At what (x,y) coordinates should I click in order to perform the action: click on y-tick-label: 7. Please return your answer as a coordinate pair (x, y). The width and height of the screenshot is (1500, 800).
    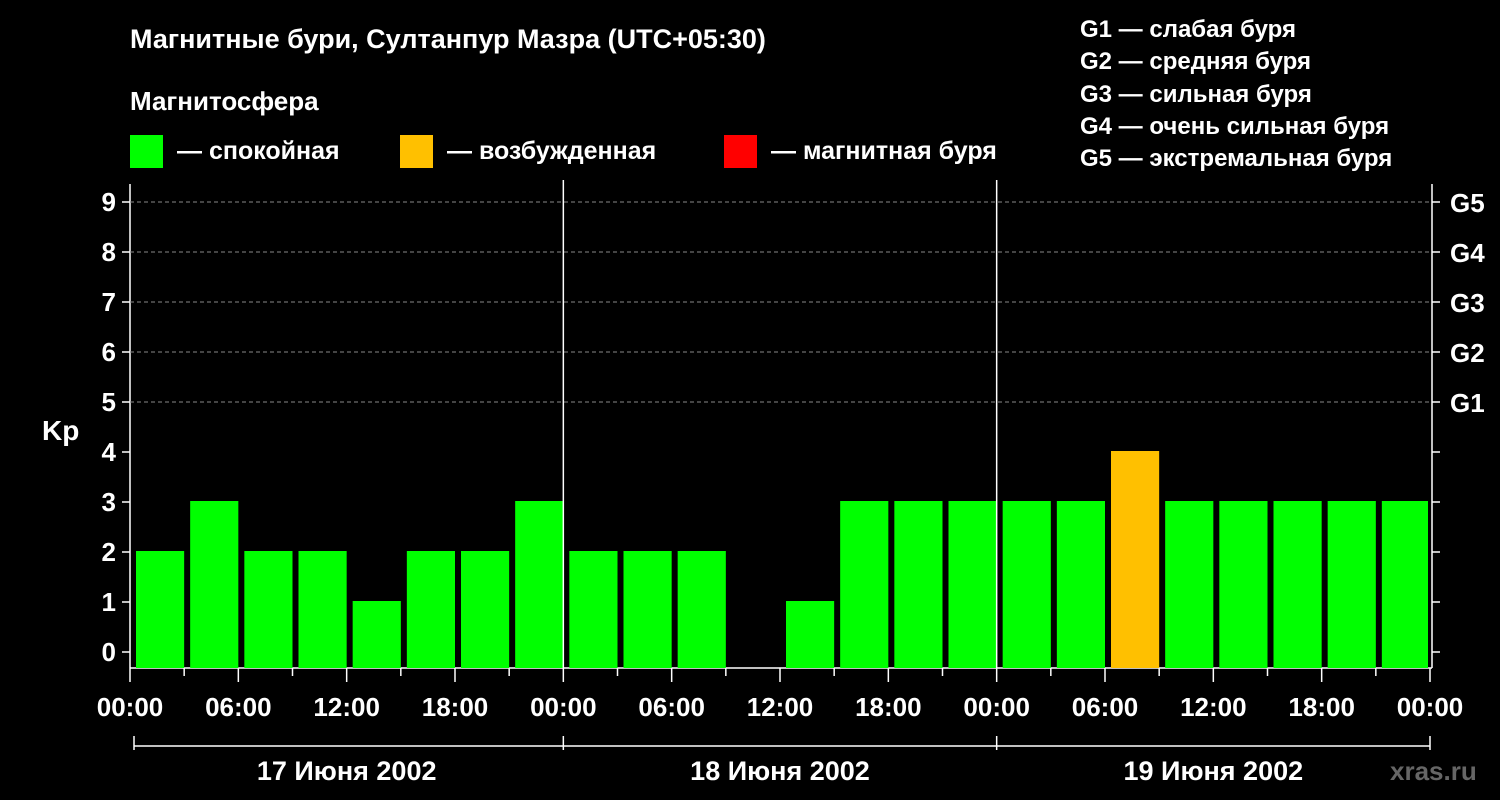
    Looking at the image, I should click on (109, 302).